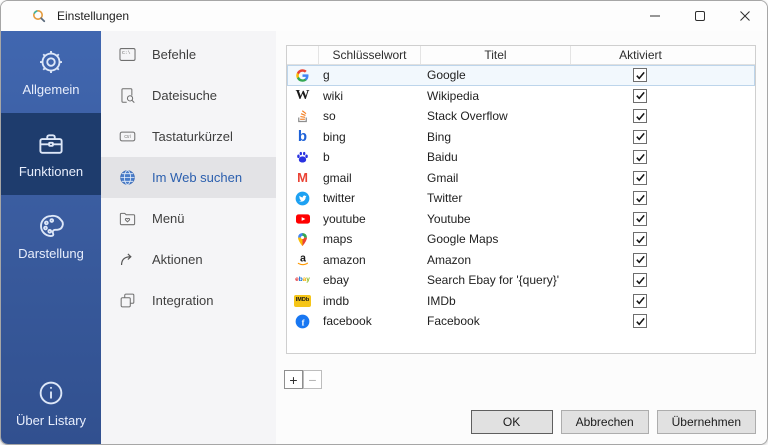 This screenshot has width=768, height=445. I want to click on maps-icon, so click(303, 239).